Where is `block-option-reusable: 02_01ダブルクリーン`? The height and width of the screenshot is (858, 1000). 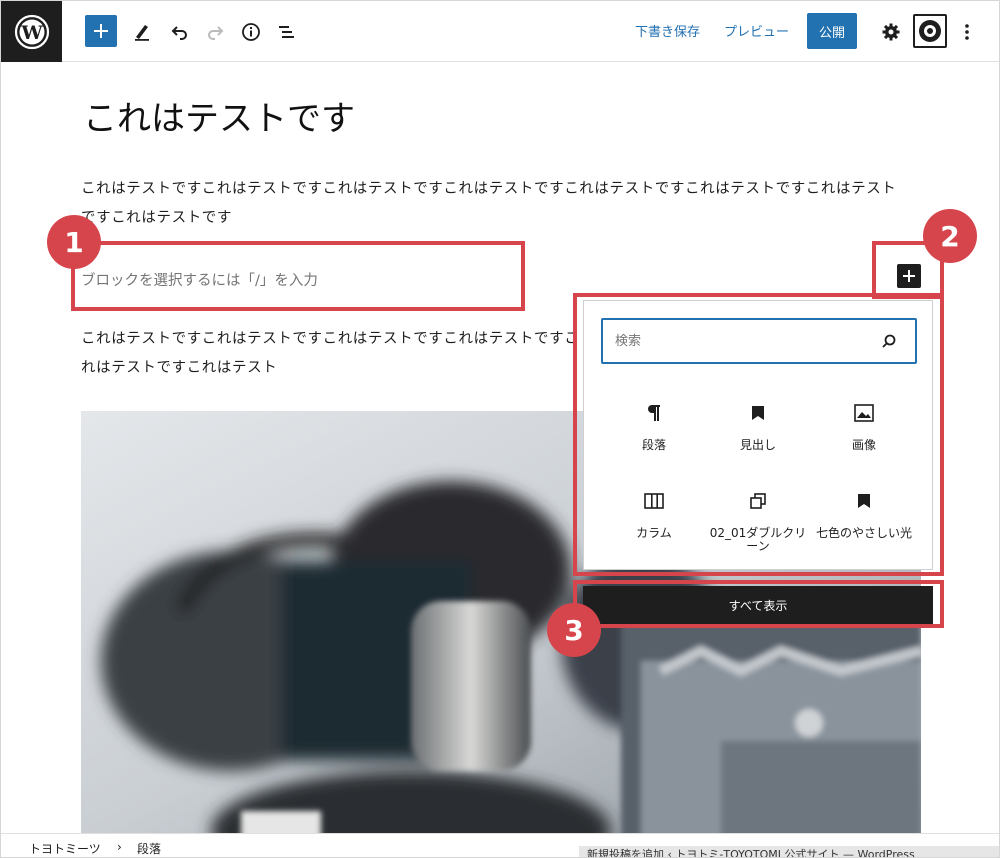 block-option-reusable: 02_01ダブルクリーン is located at coordinates (758, 521).